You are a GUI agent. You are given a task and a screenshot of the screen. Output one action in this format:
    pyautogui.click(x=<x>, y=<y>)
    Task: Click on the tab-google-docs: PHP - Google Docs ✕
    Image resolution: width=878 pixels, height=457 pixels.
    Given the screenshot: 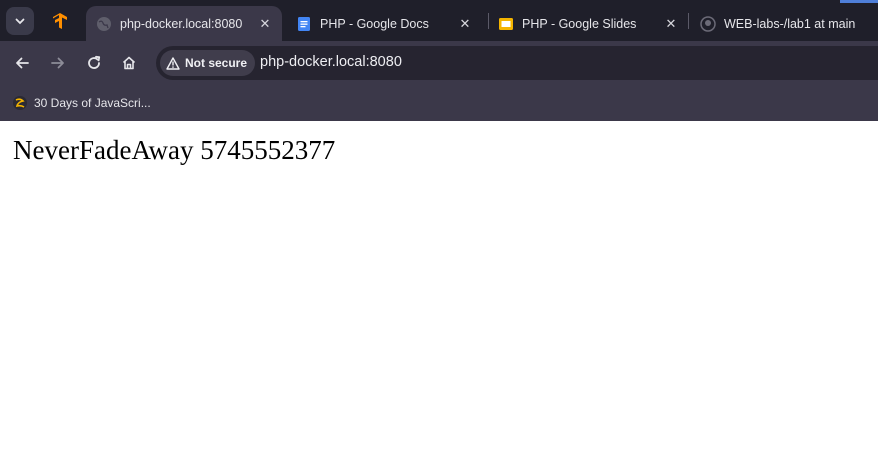 What is the action you would take?
    pyautogui.click(x=384, y=23)
    